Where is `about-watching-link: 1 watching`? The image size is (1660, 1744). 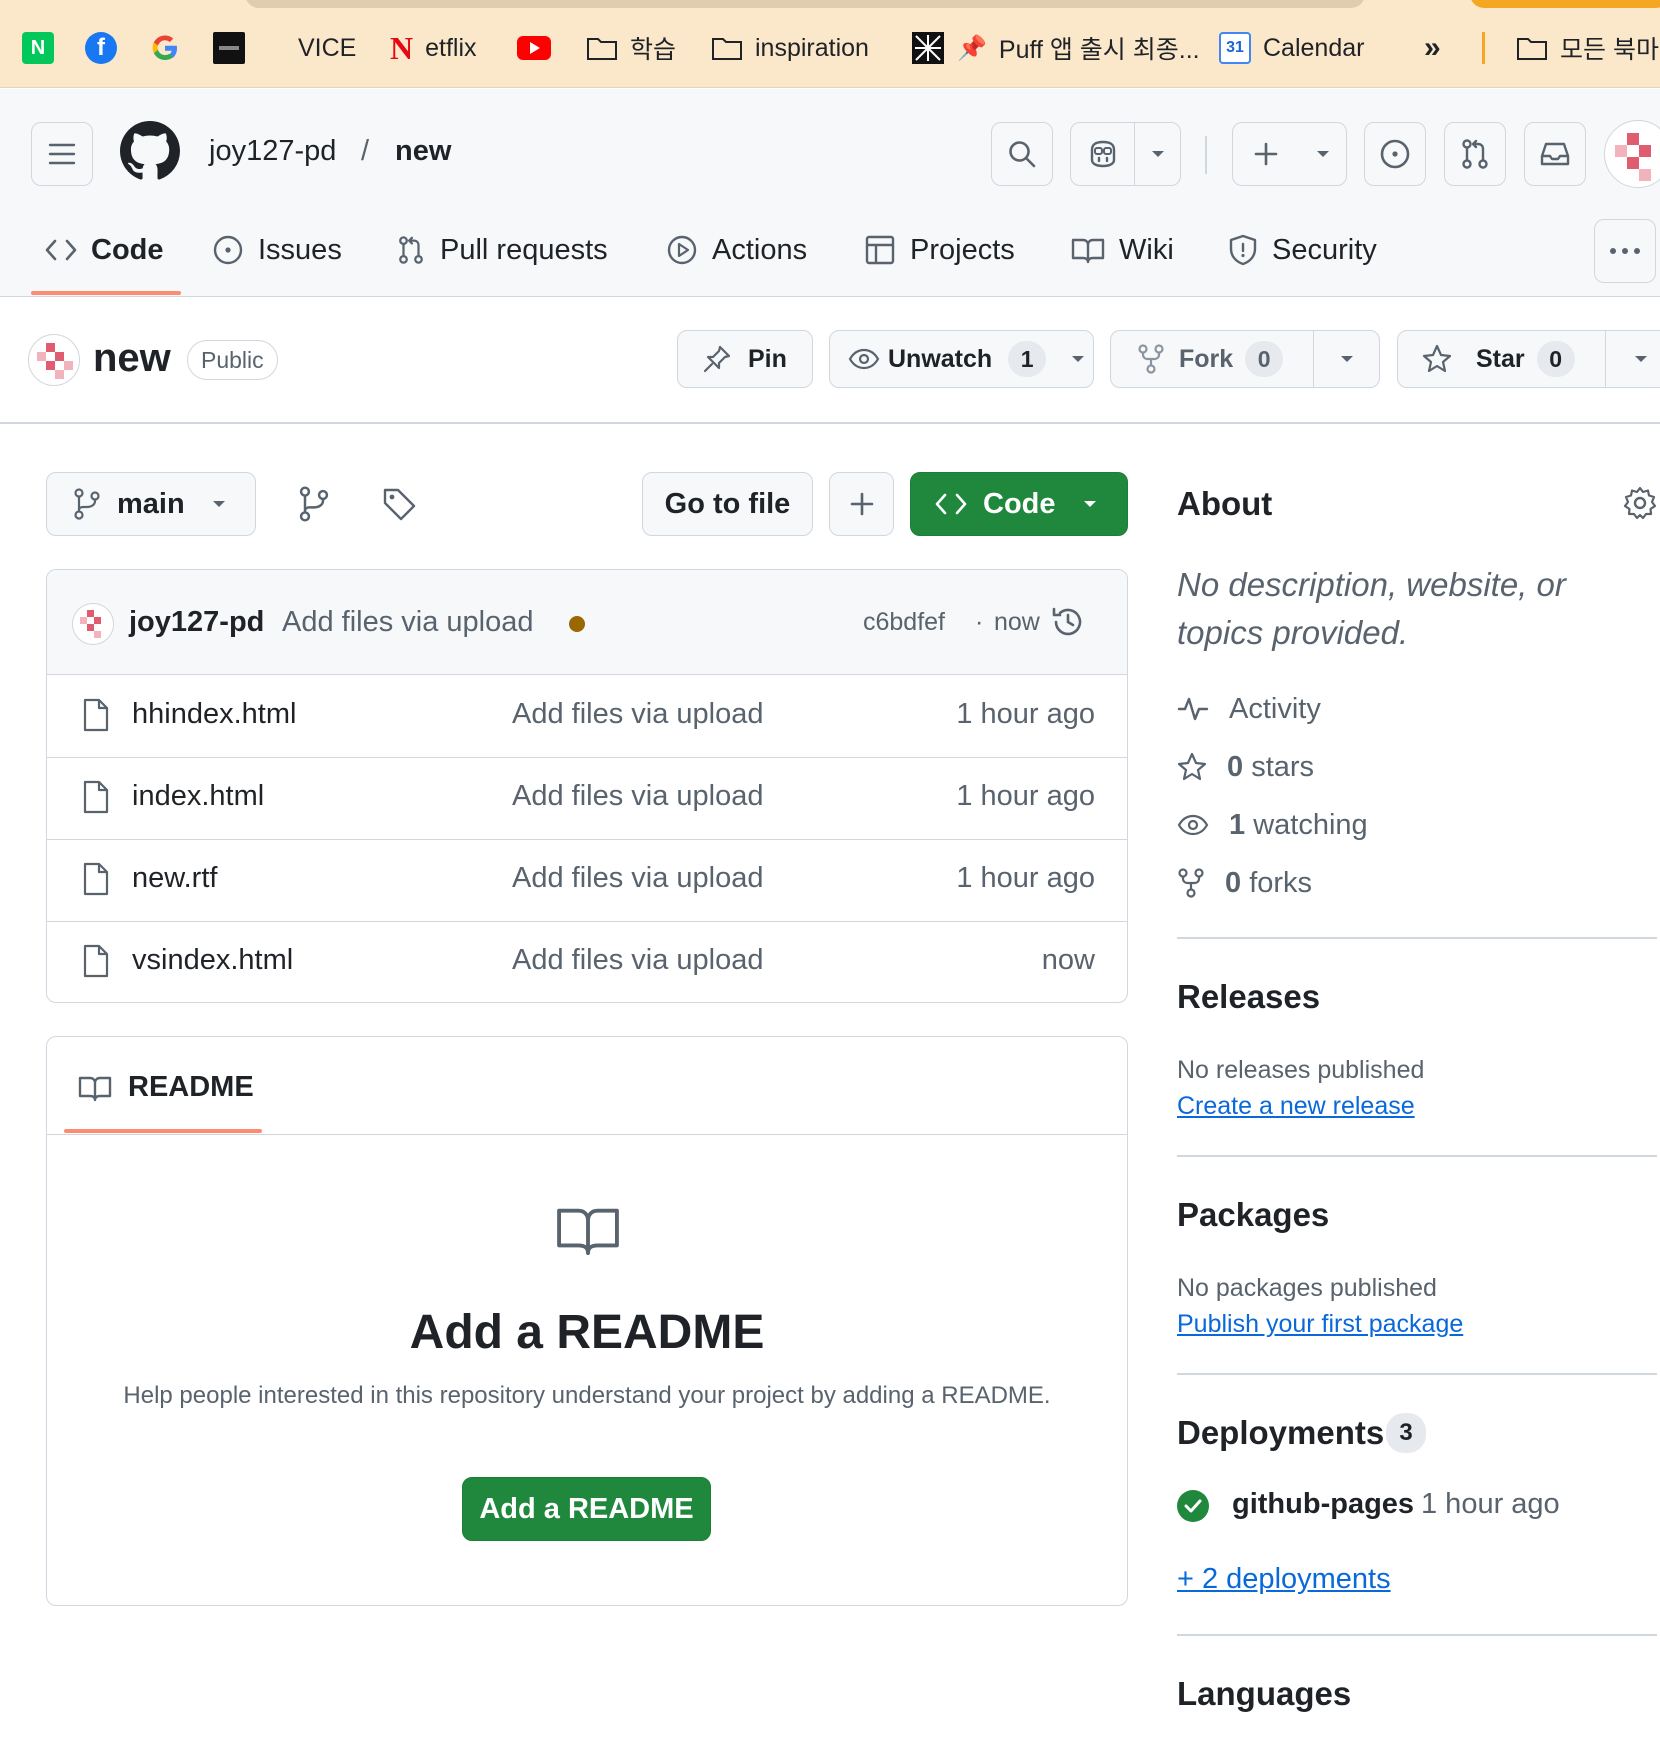 about-watching-link: 1 watching is located at coordinates (1272, 825).